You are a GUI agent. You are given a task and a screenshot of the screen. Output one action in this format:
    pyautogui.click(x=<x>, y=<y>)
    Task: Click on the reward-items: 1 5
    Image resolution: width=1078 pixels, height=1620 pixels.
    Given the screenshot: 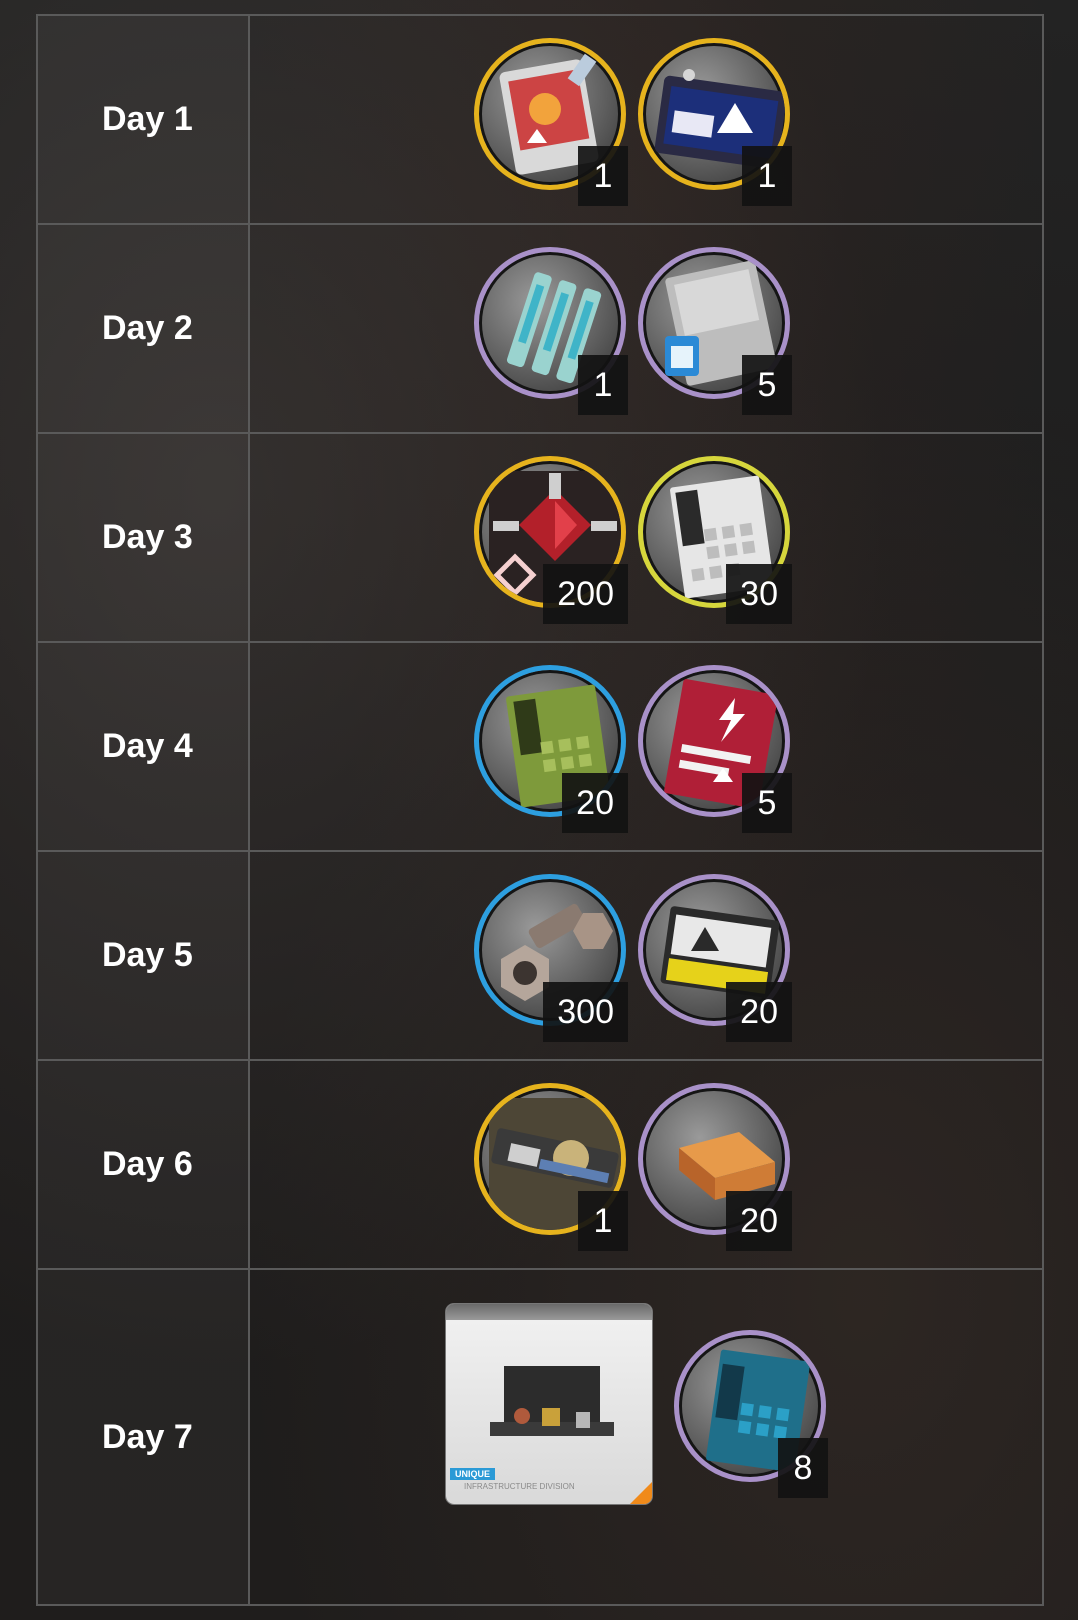 What is the action you would take?
    pyautogui.click(x=646, y=328)
    